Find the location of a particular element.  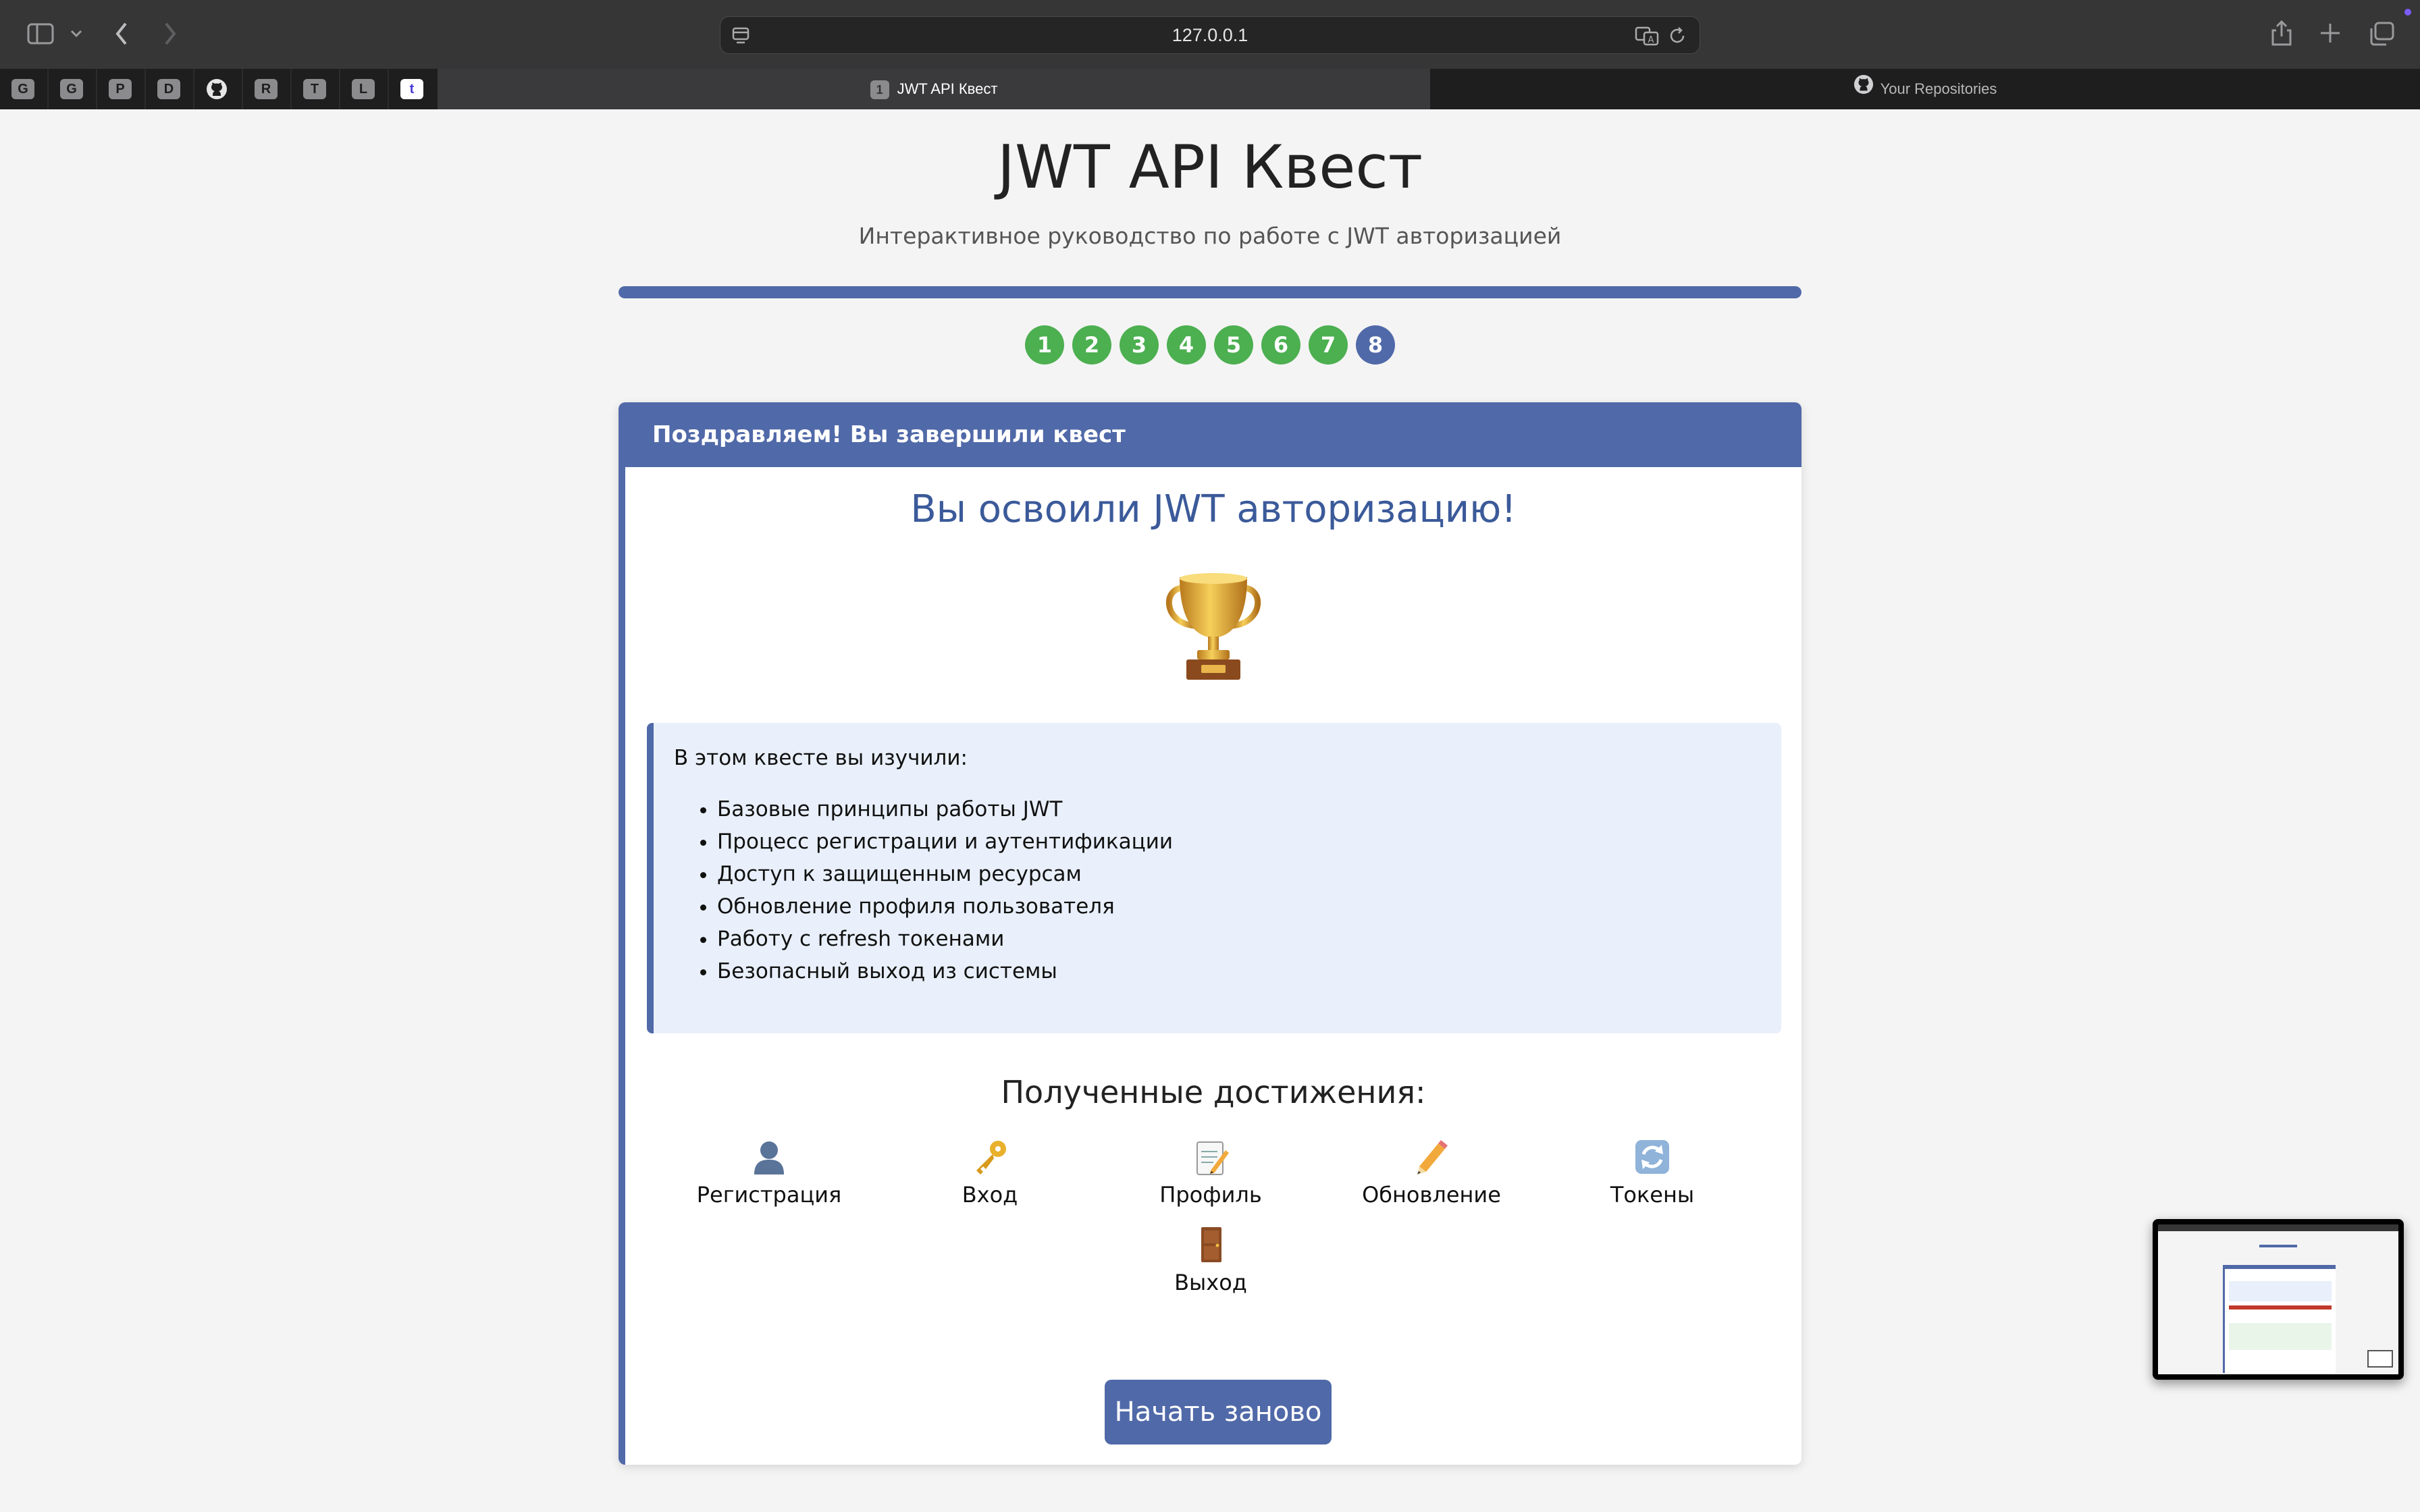

pip-card is located at coordinates (2279, 1319).